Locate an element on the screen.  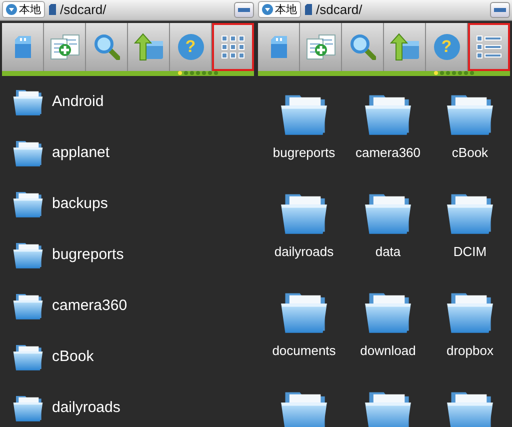
folder-tile: DCIM is located at coordinates (470, 224).